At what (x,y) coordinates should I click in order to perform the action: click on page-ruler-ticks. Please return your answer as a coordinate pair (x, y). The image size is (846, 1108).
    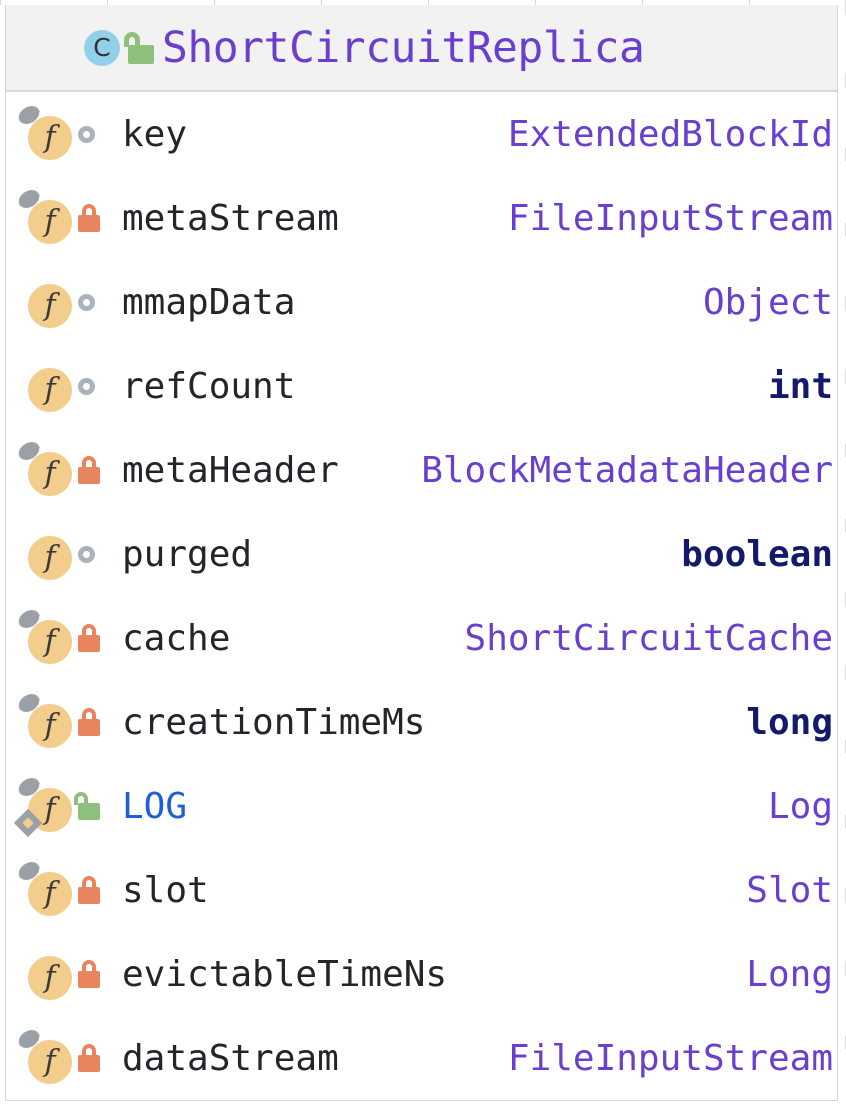
    Looking at the image, I should click on (423, 2).